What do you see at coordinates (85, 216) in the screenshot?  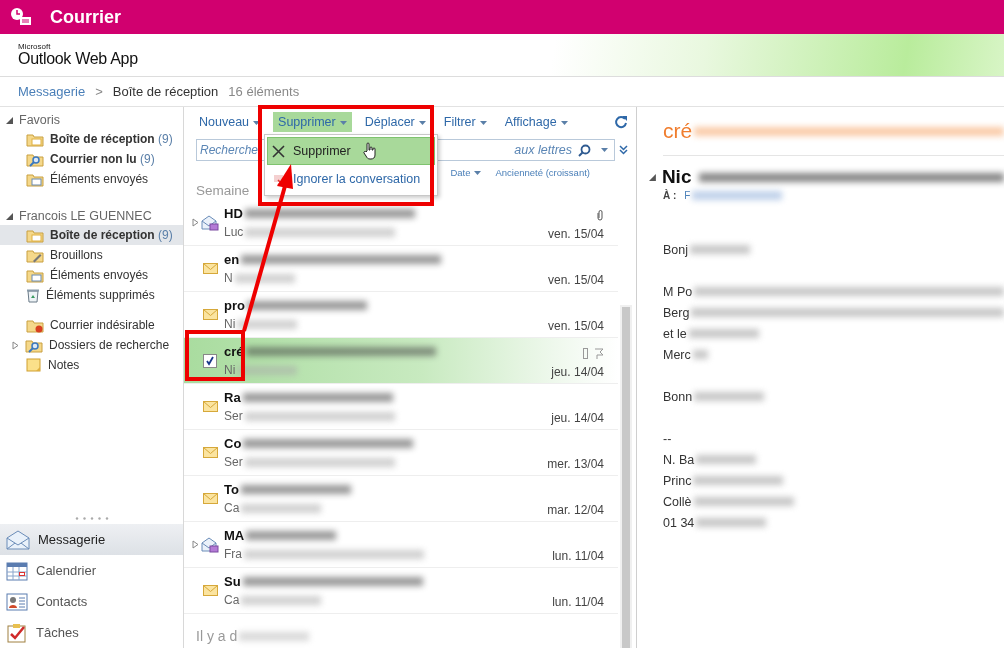 I see `folder-group-title: Francois LE GUENNEC` at bounding box center [85, 216].